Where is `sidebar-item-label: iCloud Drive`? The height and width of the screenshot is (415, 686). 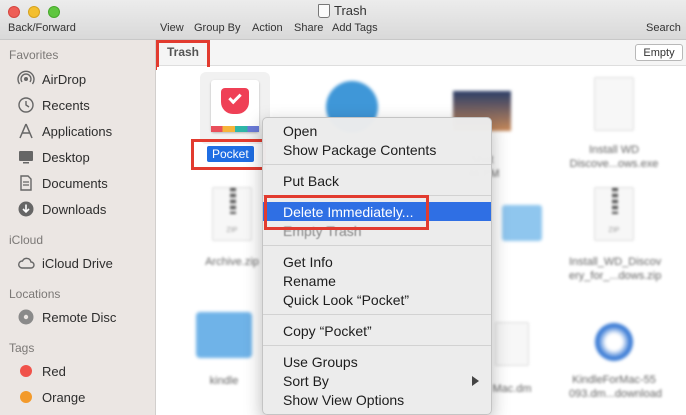
sidebar-item-label: iCloud Drive is located at coordinates (77, 263).